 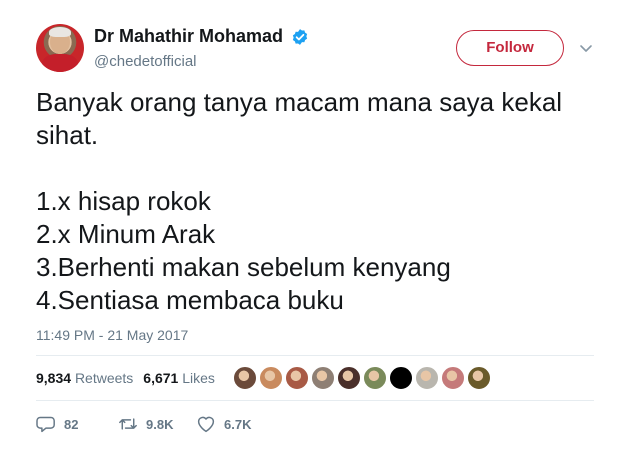 I want to click on reply-count: 82, so click(x=71, y=424).